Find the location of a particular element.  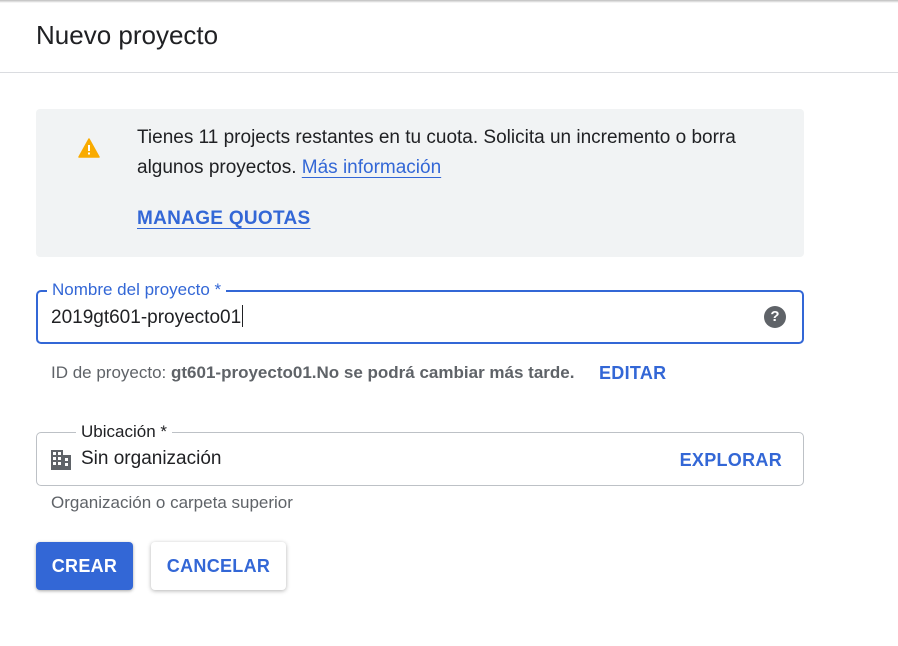

project-name-value: 2019gt601-proyecto01 is located at coordinates (146, 317).